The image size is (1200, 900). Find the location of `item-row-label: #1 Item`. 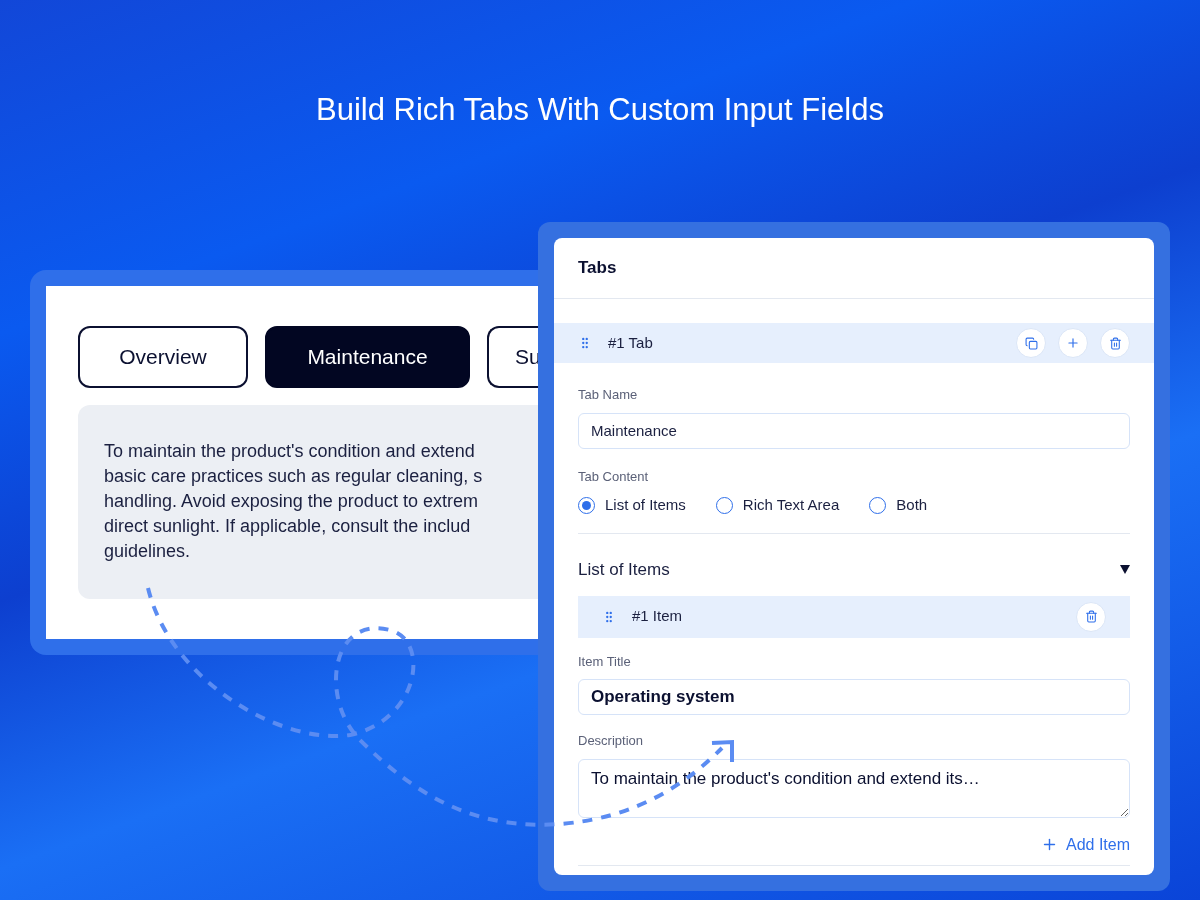

item-row-label: #1 Item is located at coordinates (657, 616).